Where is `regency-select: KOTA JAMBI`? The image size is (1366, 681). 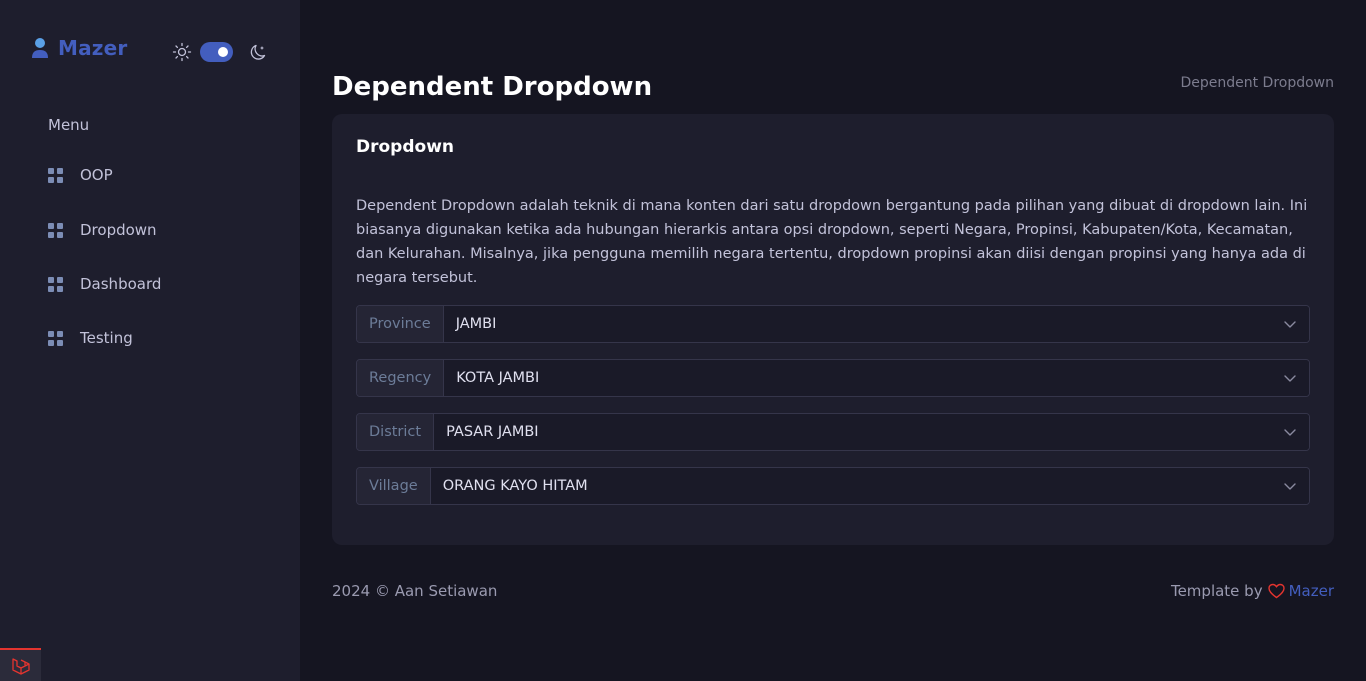 regency-select: KOTA JAMBI is located at coordinates (876, 378).